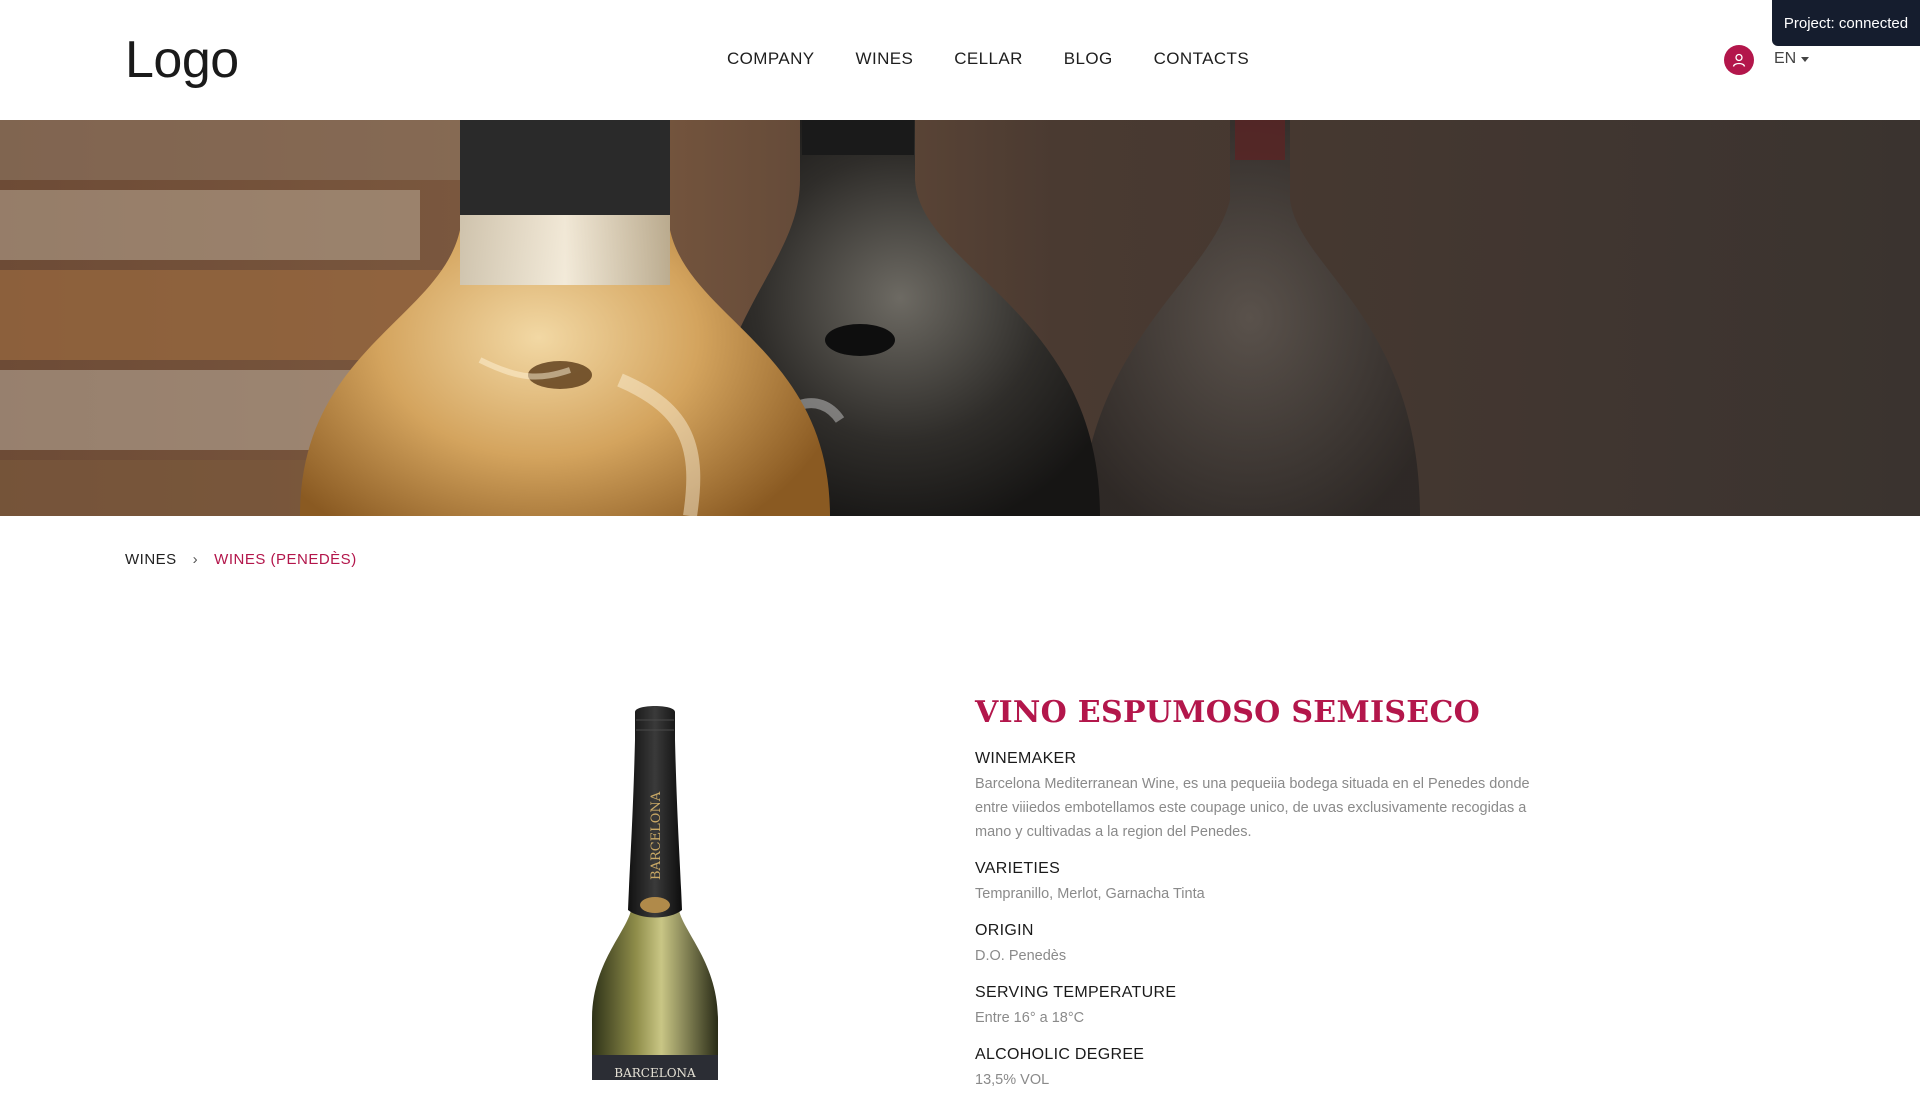 The image size is (1920, 1108). What do you see at coordinates (1012, 1080) in the screenshot?
I see `detail-value: 13,5% VOL` at bounding box center [1012, 1080].